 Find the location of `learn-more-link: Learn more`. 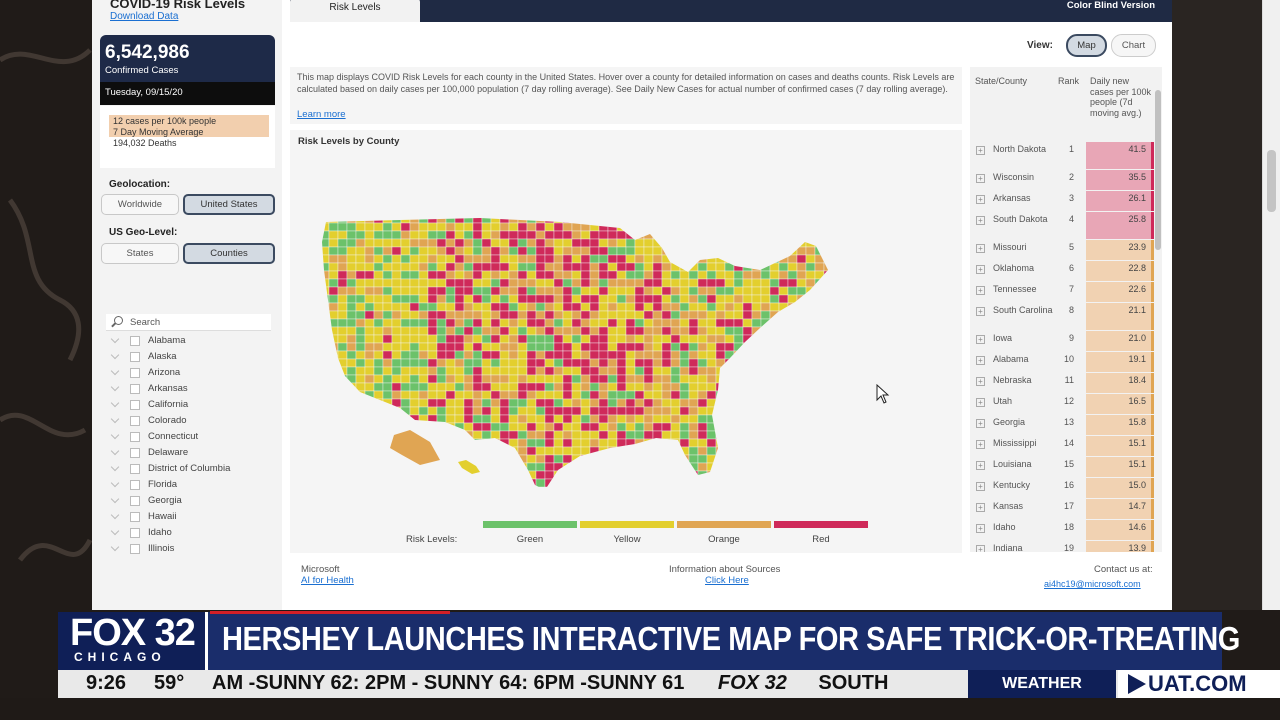

learn-more-link: Learn more is located at coordinates (321, 114).